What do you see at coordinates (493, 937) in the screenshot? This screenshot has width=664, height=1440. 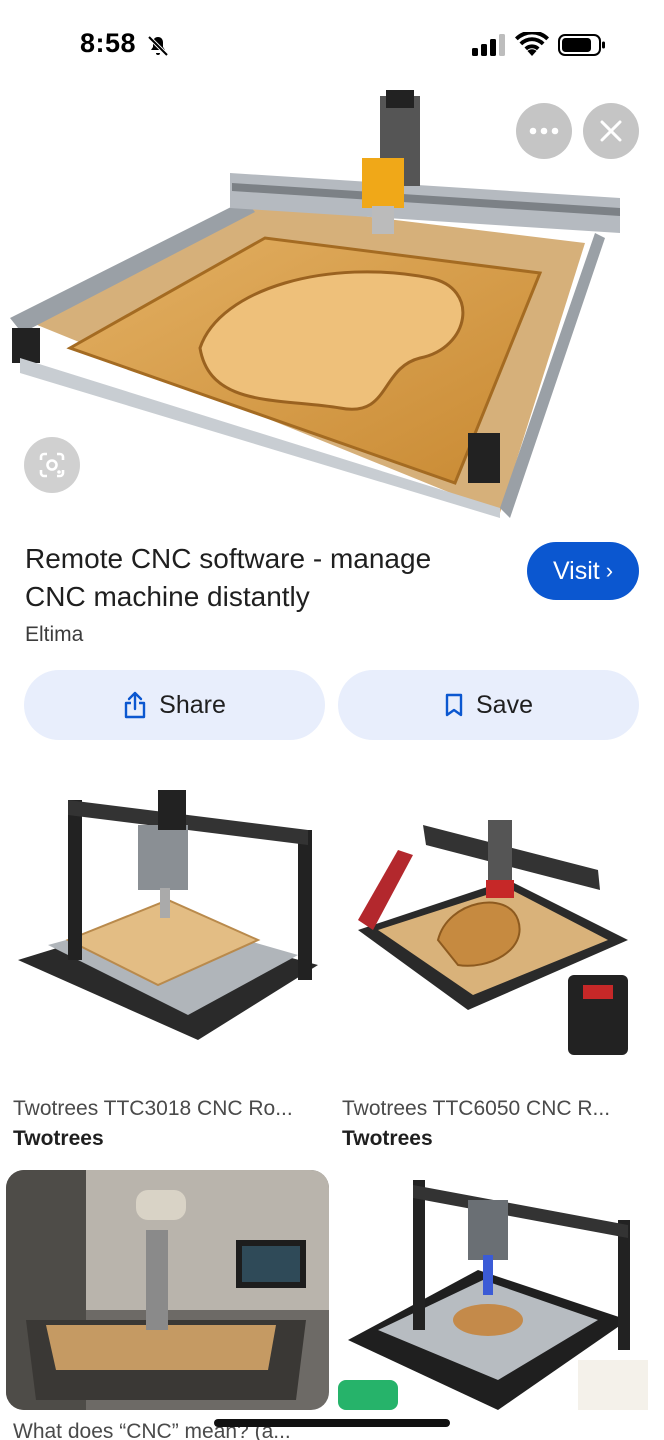 I see `cnc-6050-image` at bounding box center [493, 937].